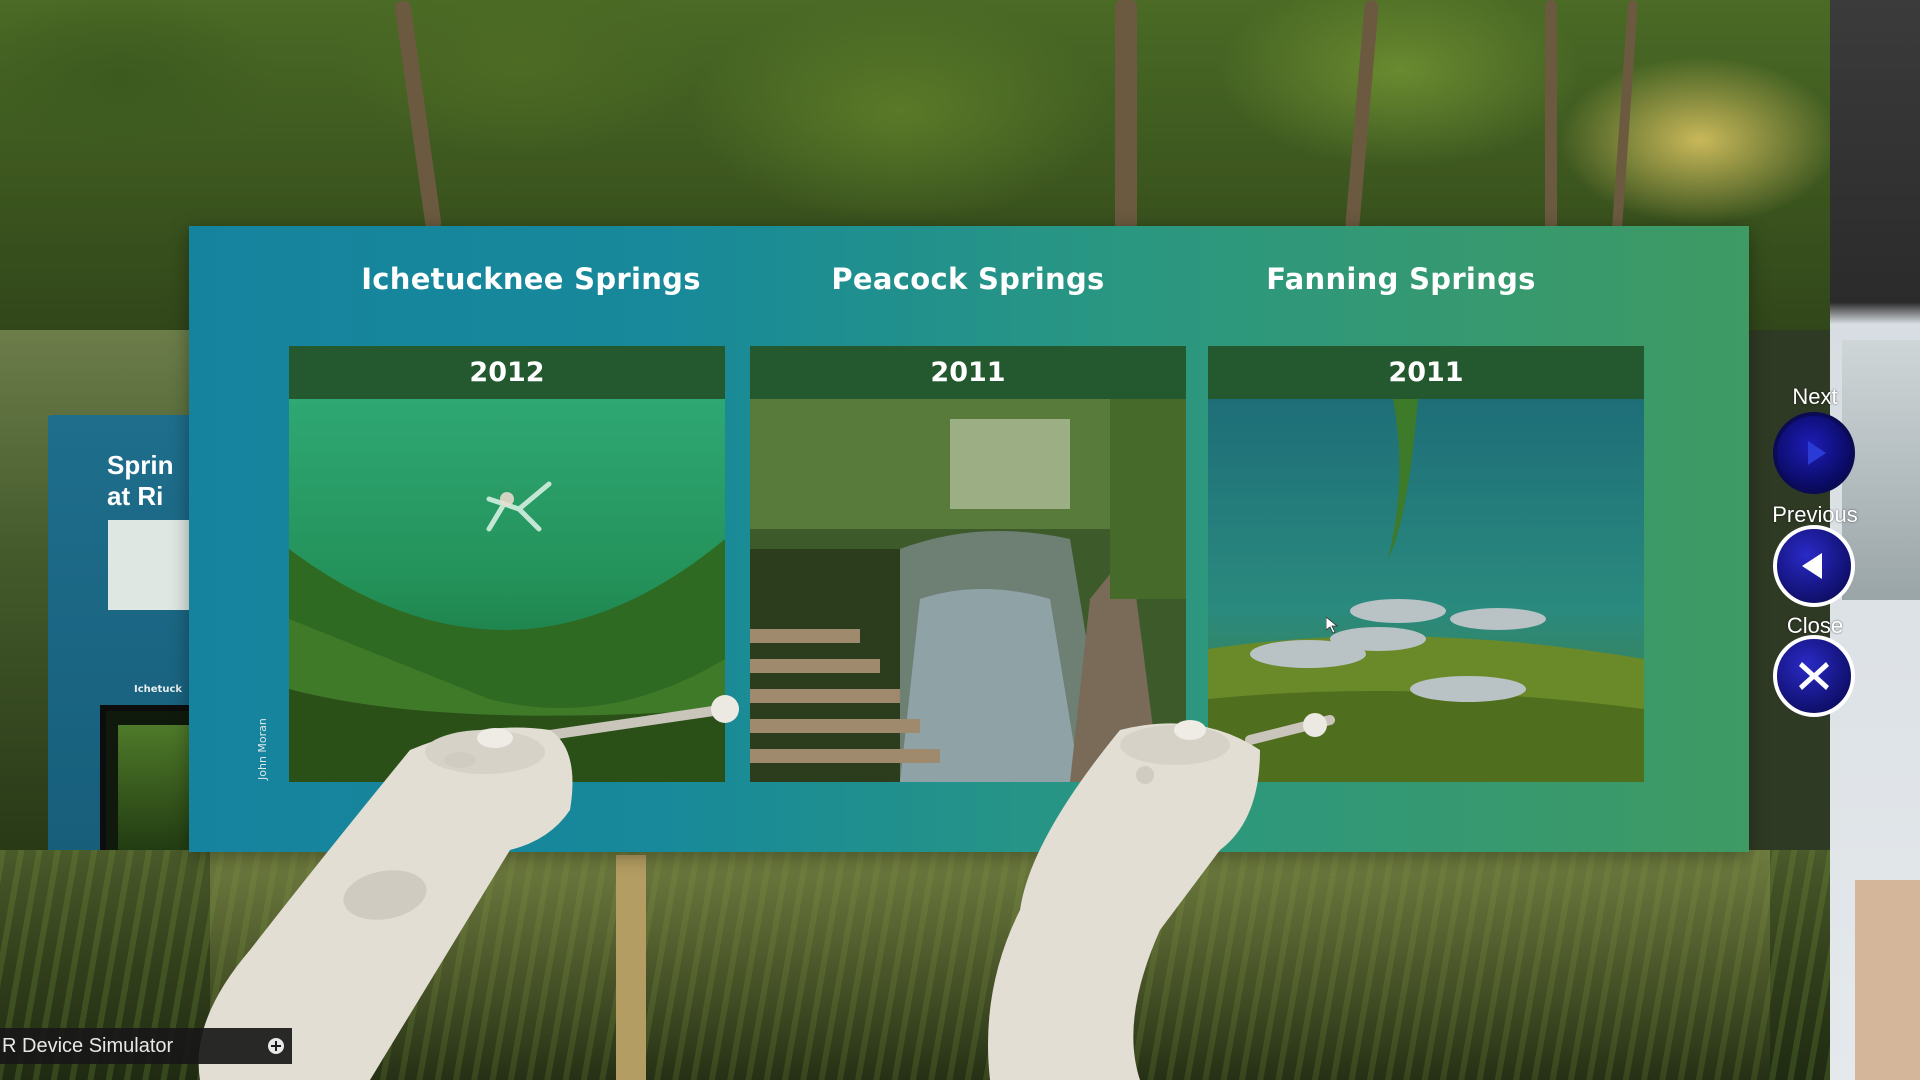  What do you see at coordinates (276, 1046) in the screenshot?
I see `plus-circle-icon` at bounding box center [276, 1046].